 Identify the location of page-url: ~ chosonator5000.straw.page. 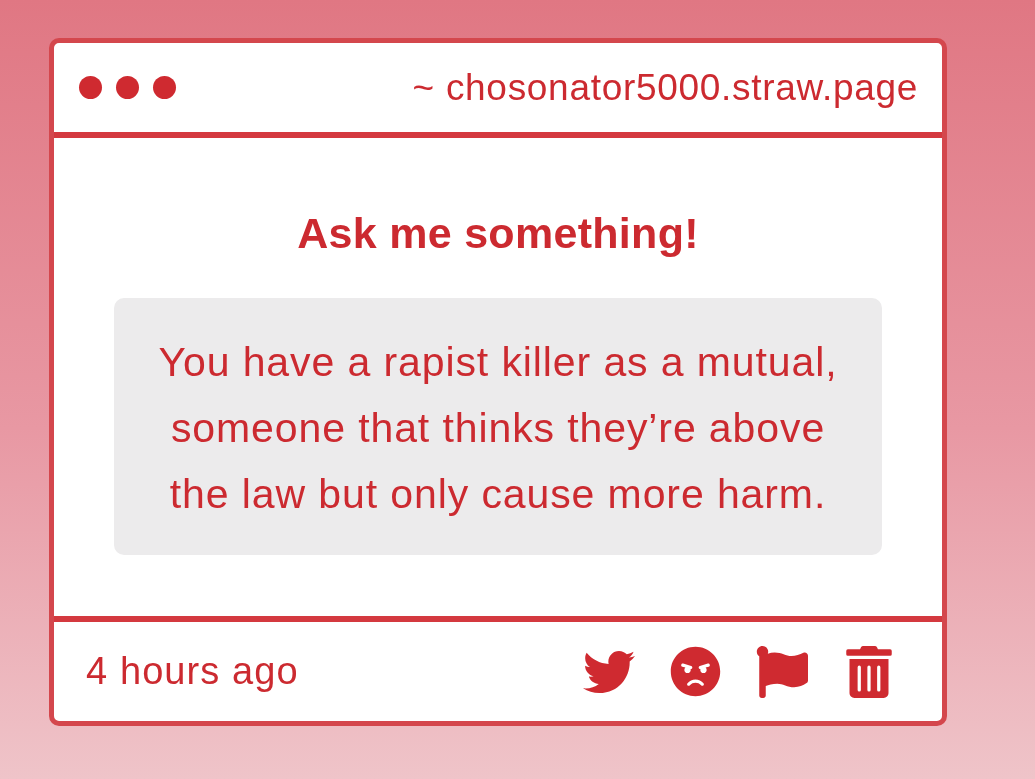
(665, 87).